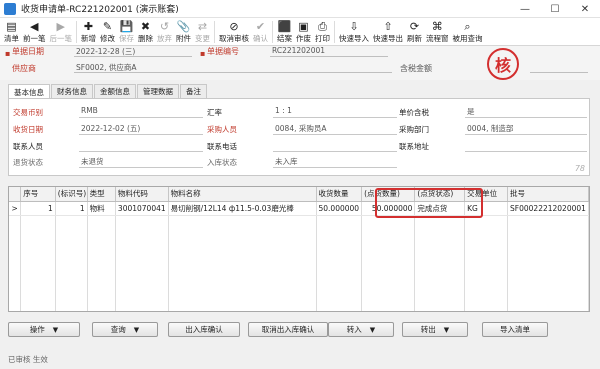 The image size is (600, 369). What do you see at coordinates (440, 208) in the screenshot?
I see `cell-count-status: 完成点货` at bounding box center [440, 208].